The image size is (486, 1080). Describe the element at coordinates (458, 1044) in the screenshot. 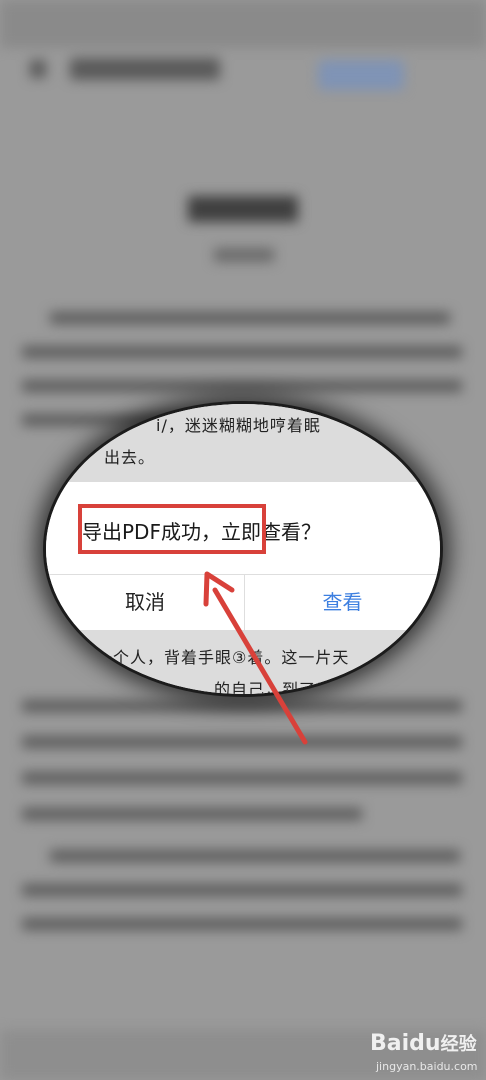

I see `watermark-brand-cn: 经验` at that location.